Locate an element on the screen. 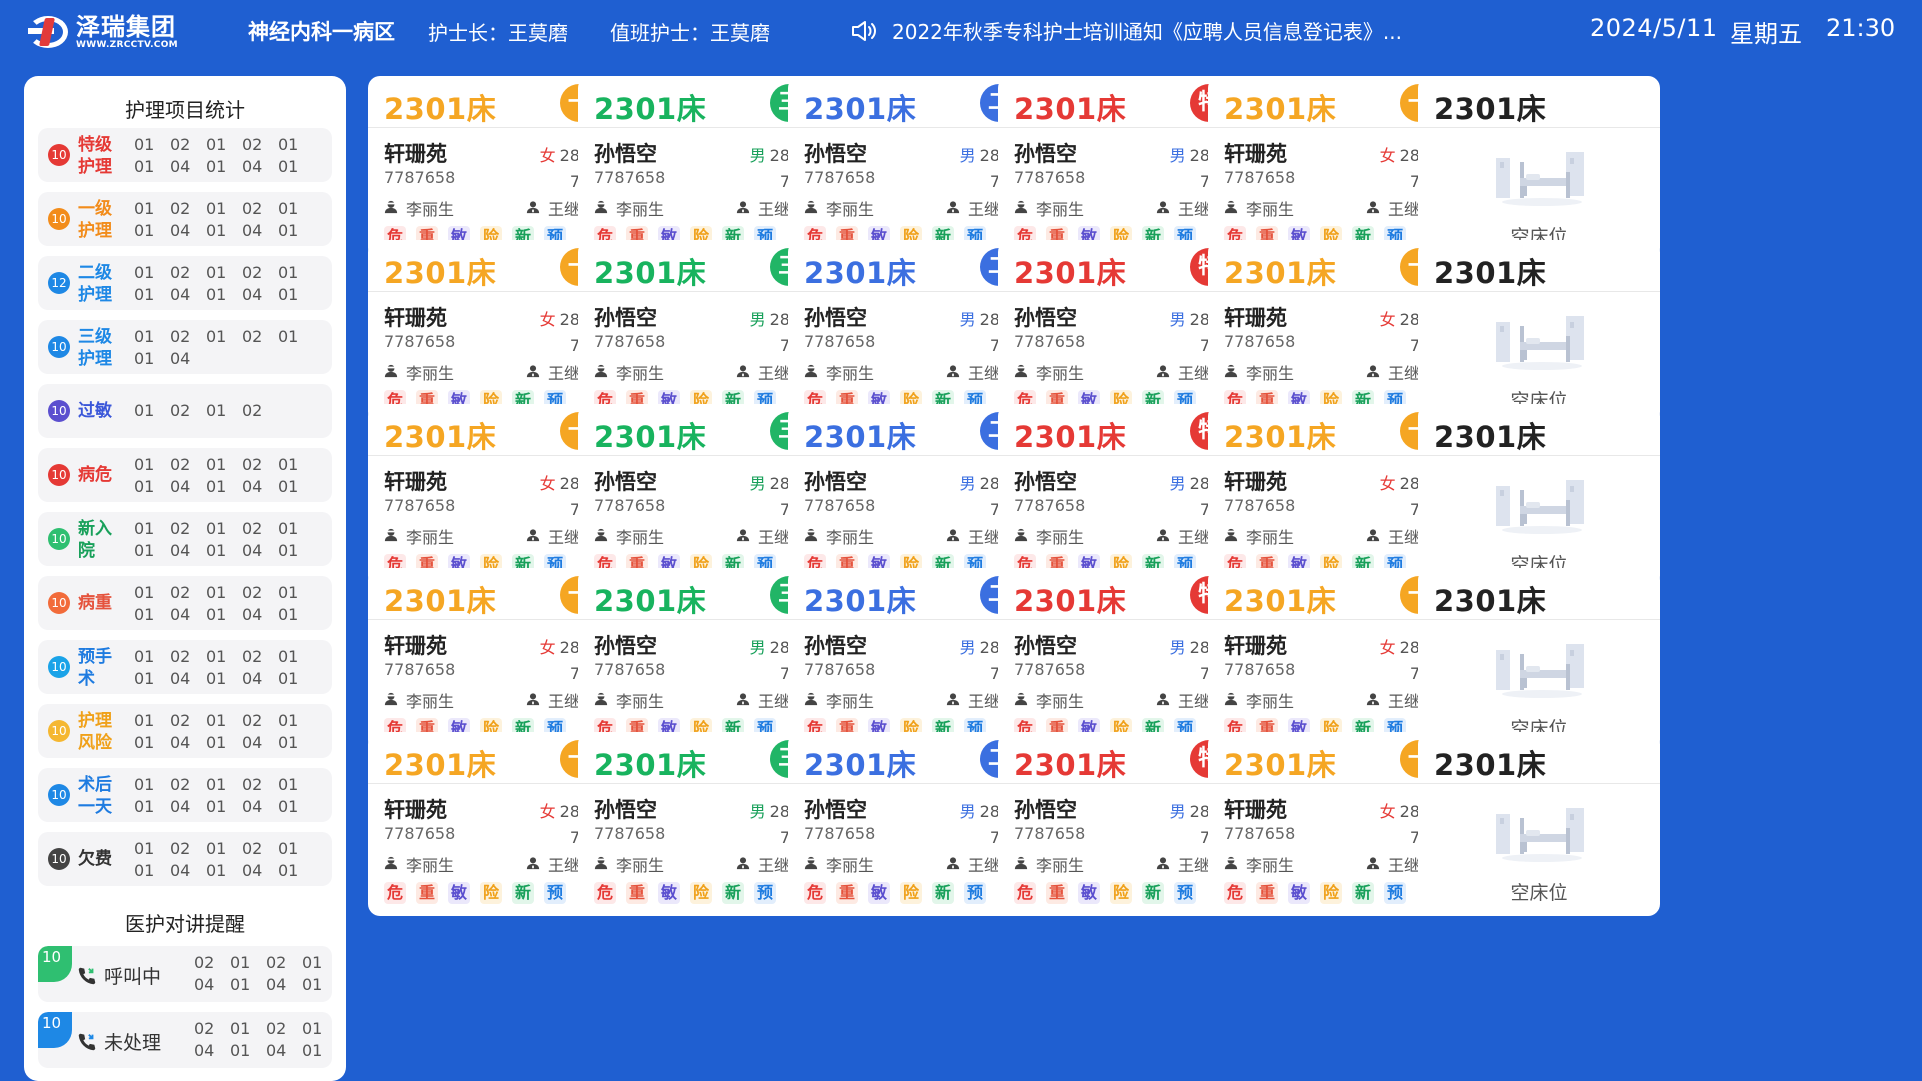 The height and width of the screenshot is (1081, 1922). stat-item: 10 术后 一天 01 02 01 02 01 01 04 01 04 01 is located at coordinates (185, 795).